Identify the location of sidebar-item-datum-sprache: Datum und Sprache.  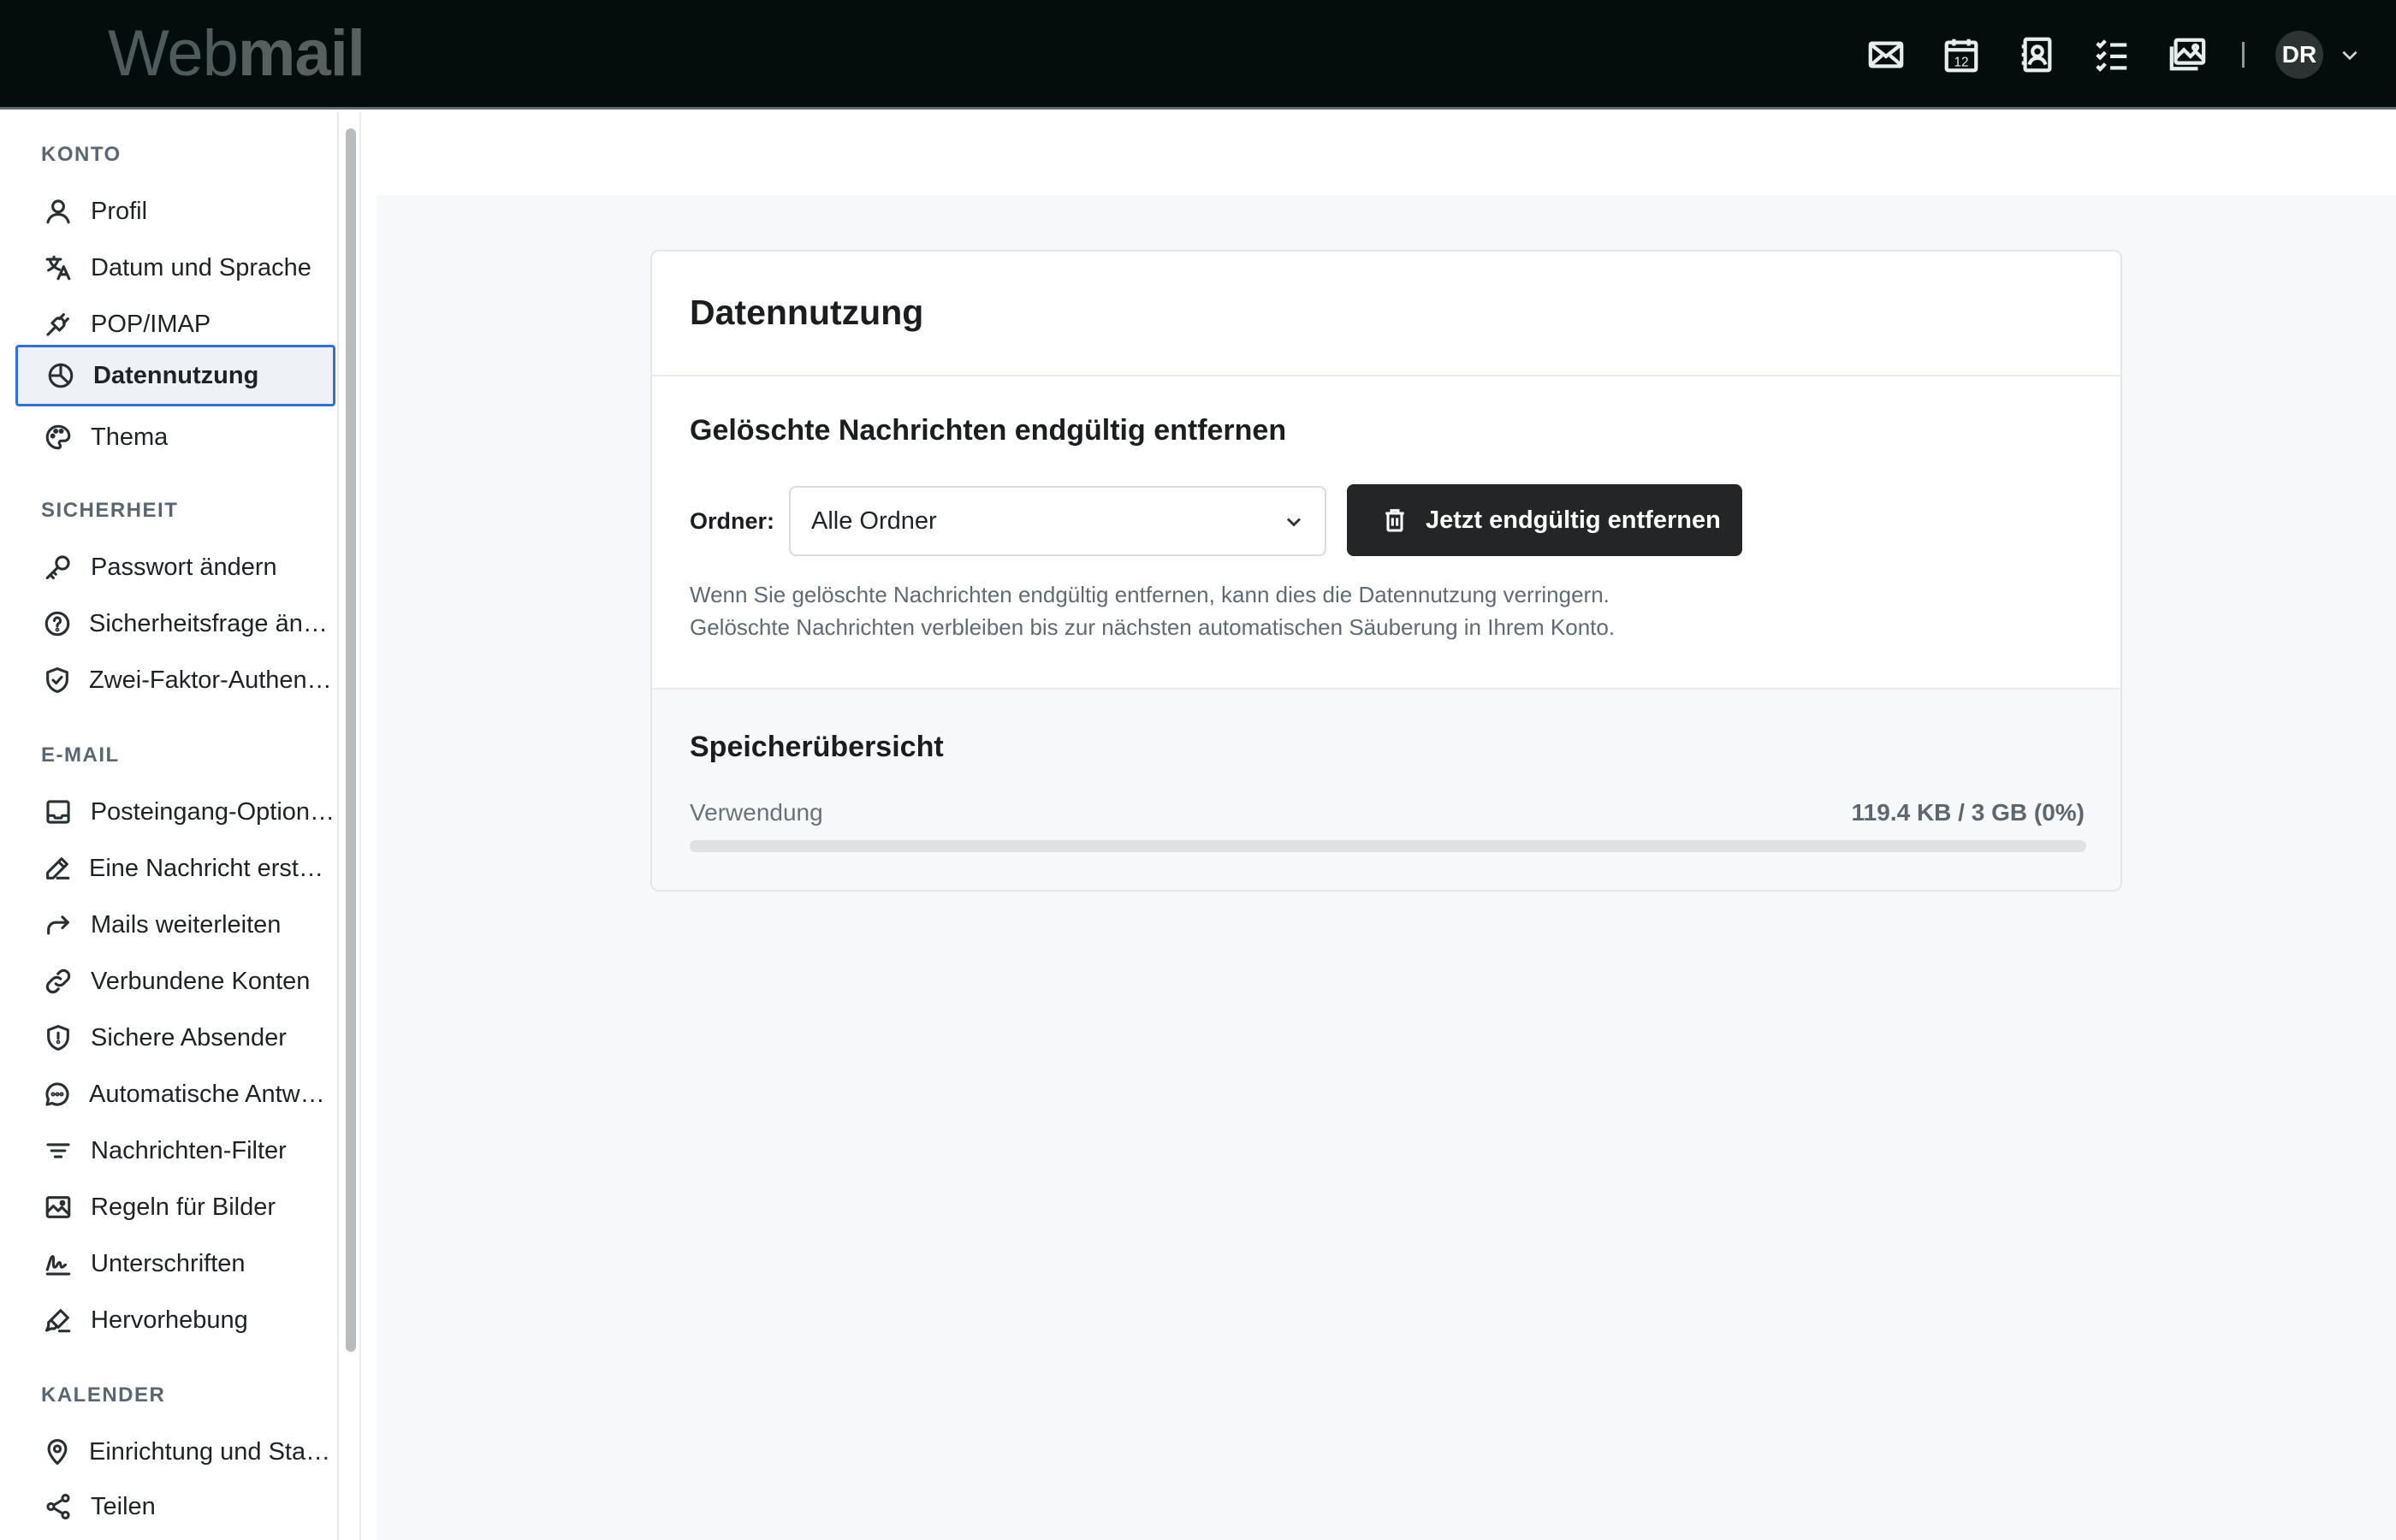
(175, 268).